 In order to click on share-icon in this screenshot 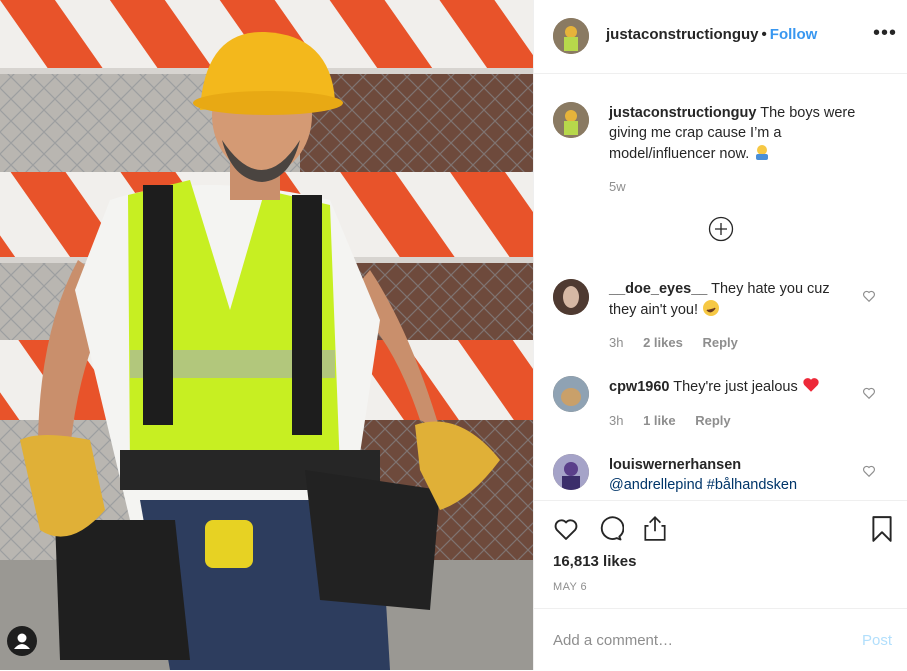, I will do `click(655, 528)`.